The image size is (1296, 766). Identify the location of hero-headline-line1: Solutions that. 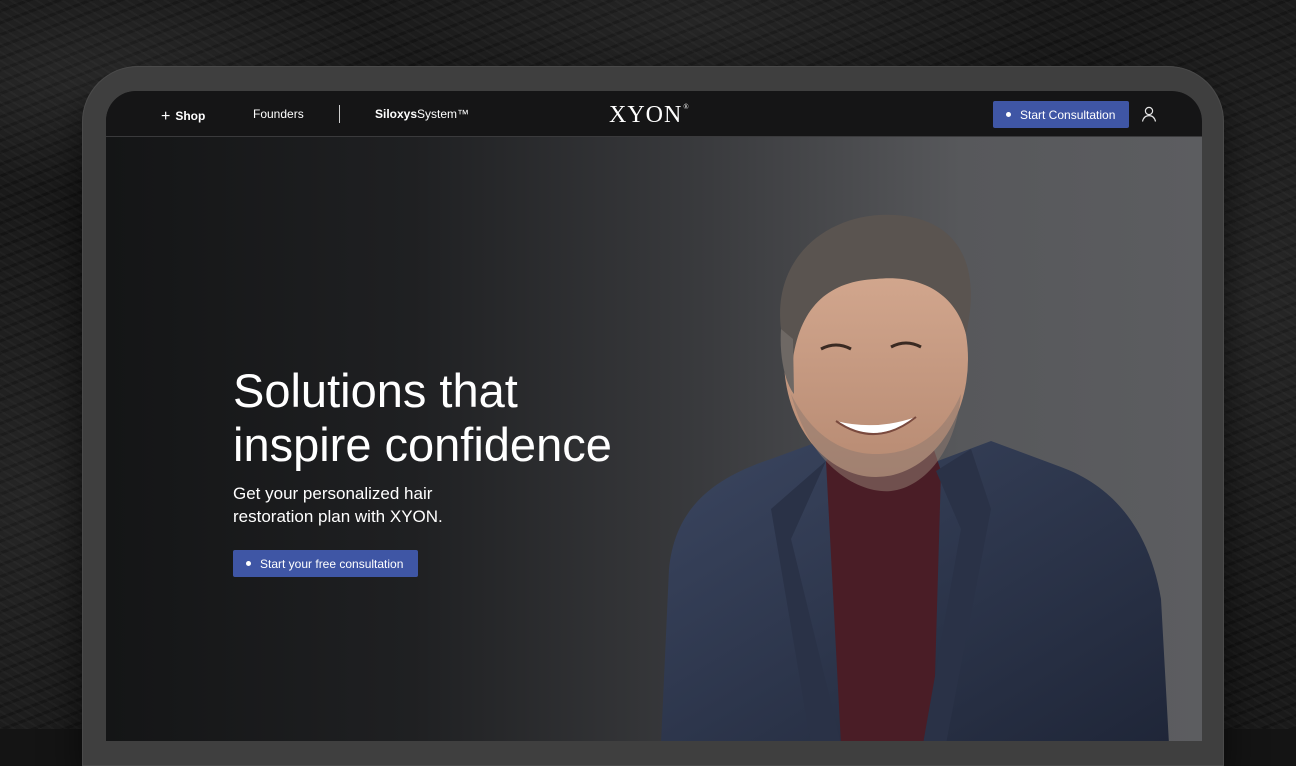
(375, 390).